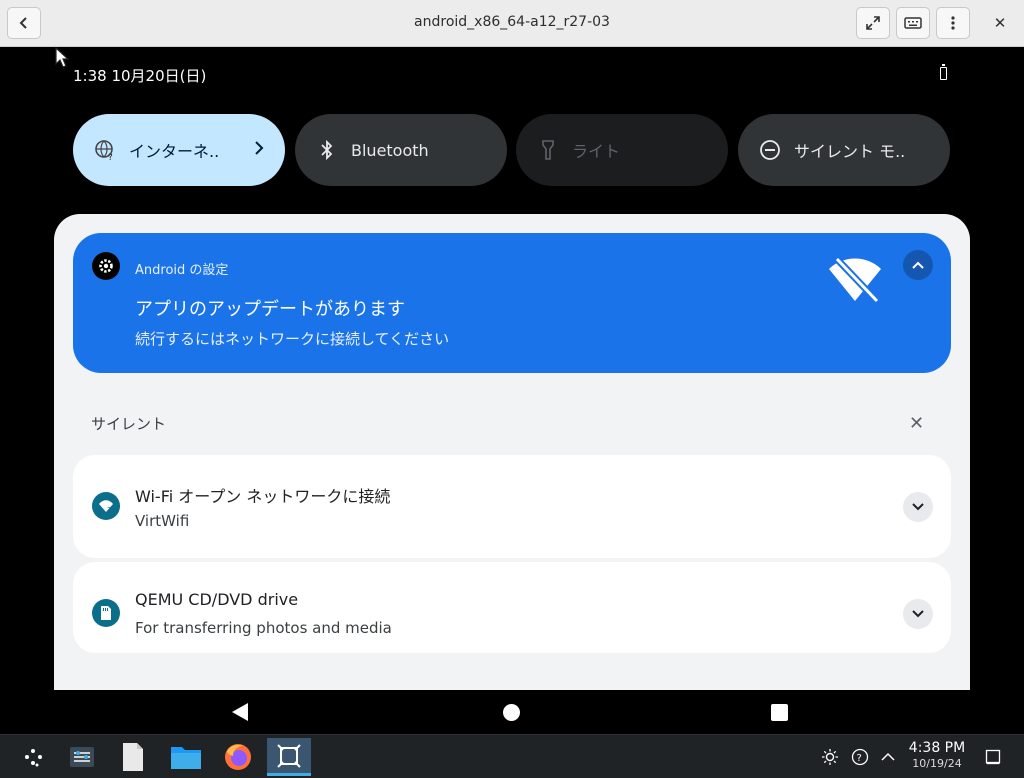 The image size is (1024, 778). I want to click on nav-back-button, so click(240, 712).